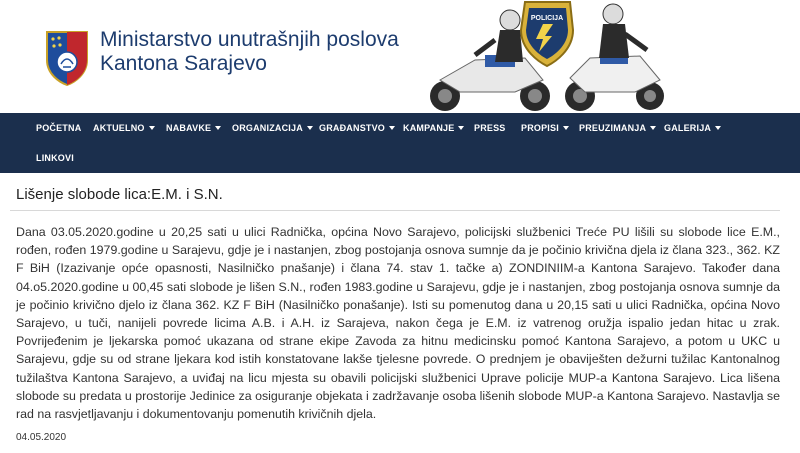 The height and width of the screenshot is (453, 800). I want to click on nav-item-gradjanstvo: GRAĐANSTVO, so click(357, 128).